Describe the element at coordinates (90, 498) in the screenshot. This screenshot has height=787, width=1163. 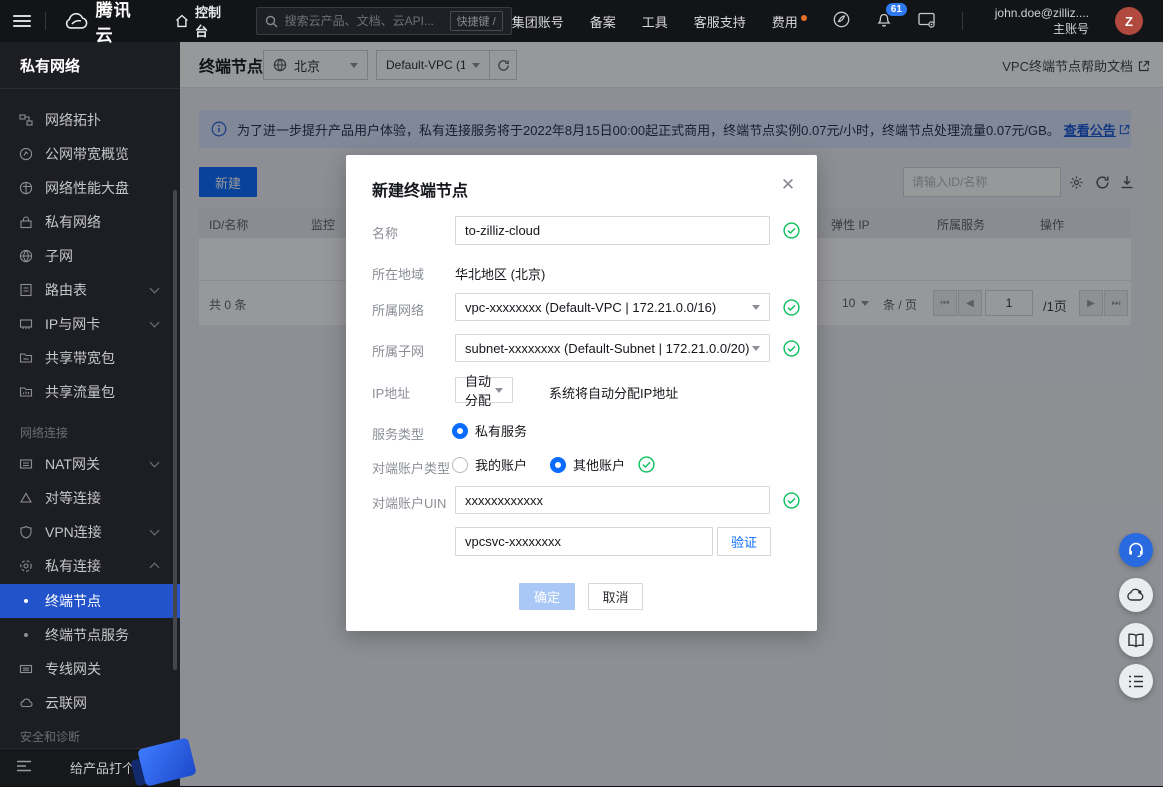
I see `sidebar-item-peering: 对等连接` at that location.